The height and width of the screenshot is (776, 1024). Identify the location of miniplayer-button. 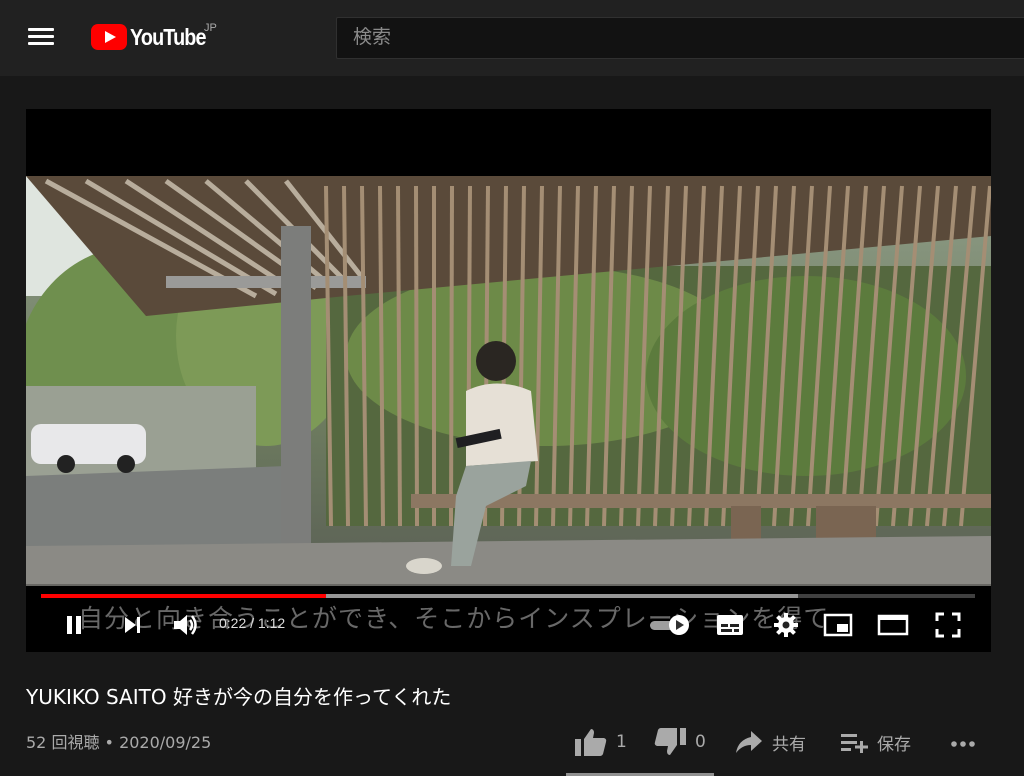
(838, 625).